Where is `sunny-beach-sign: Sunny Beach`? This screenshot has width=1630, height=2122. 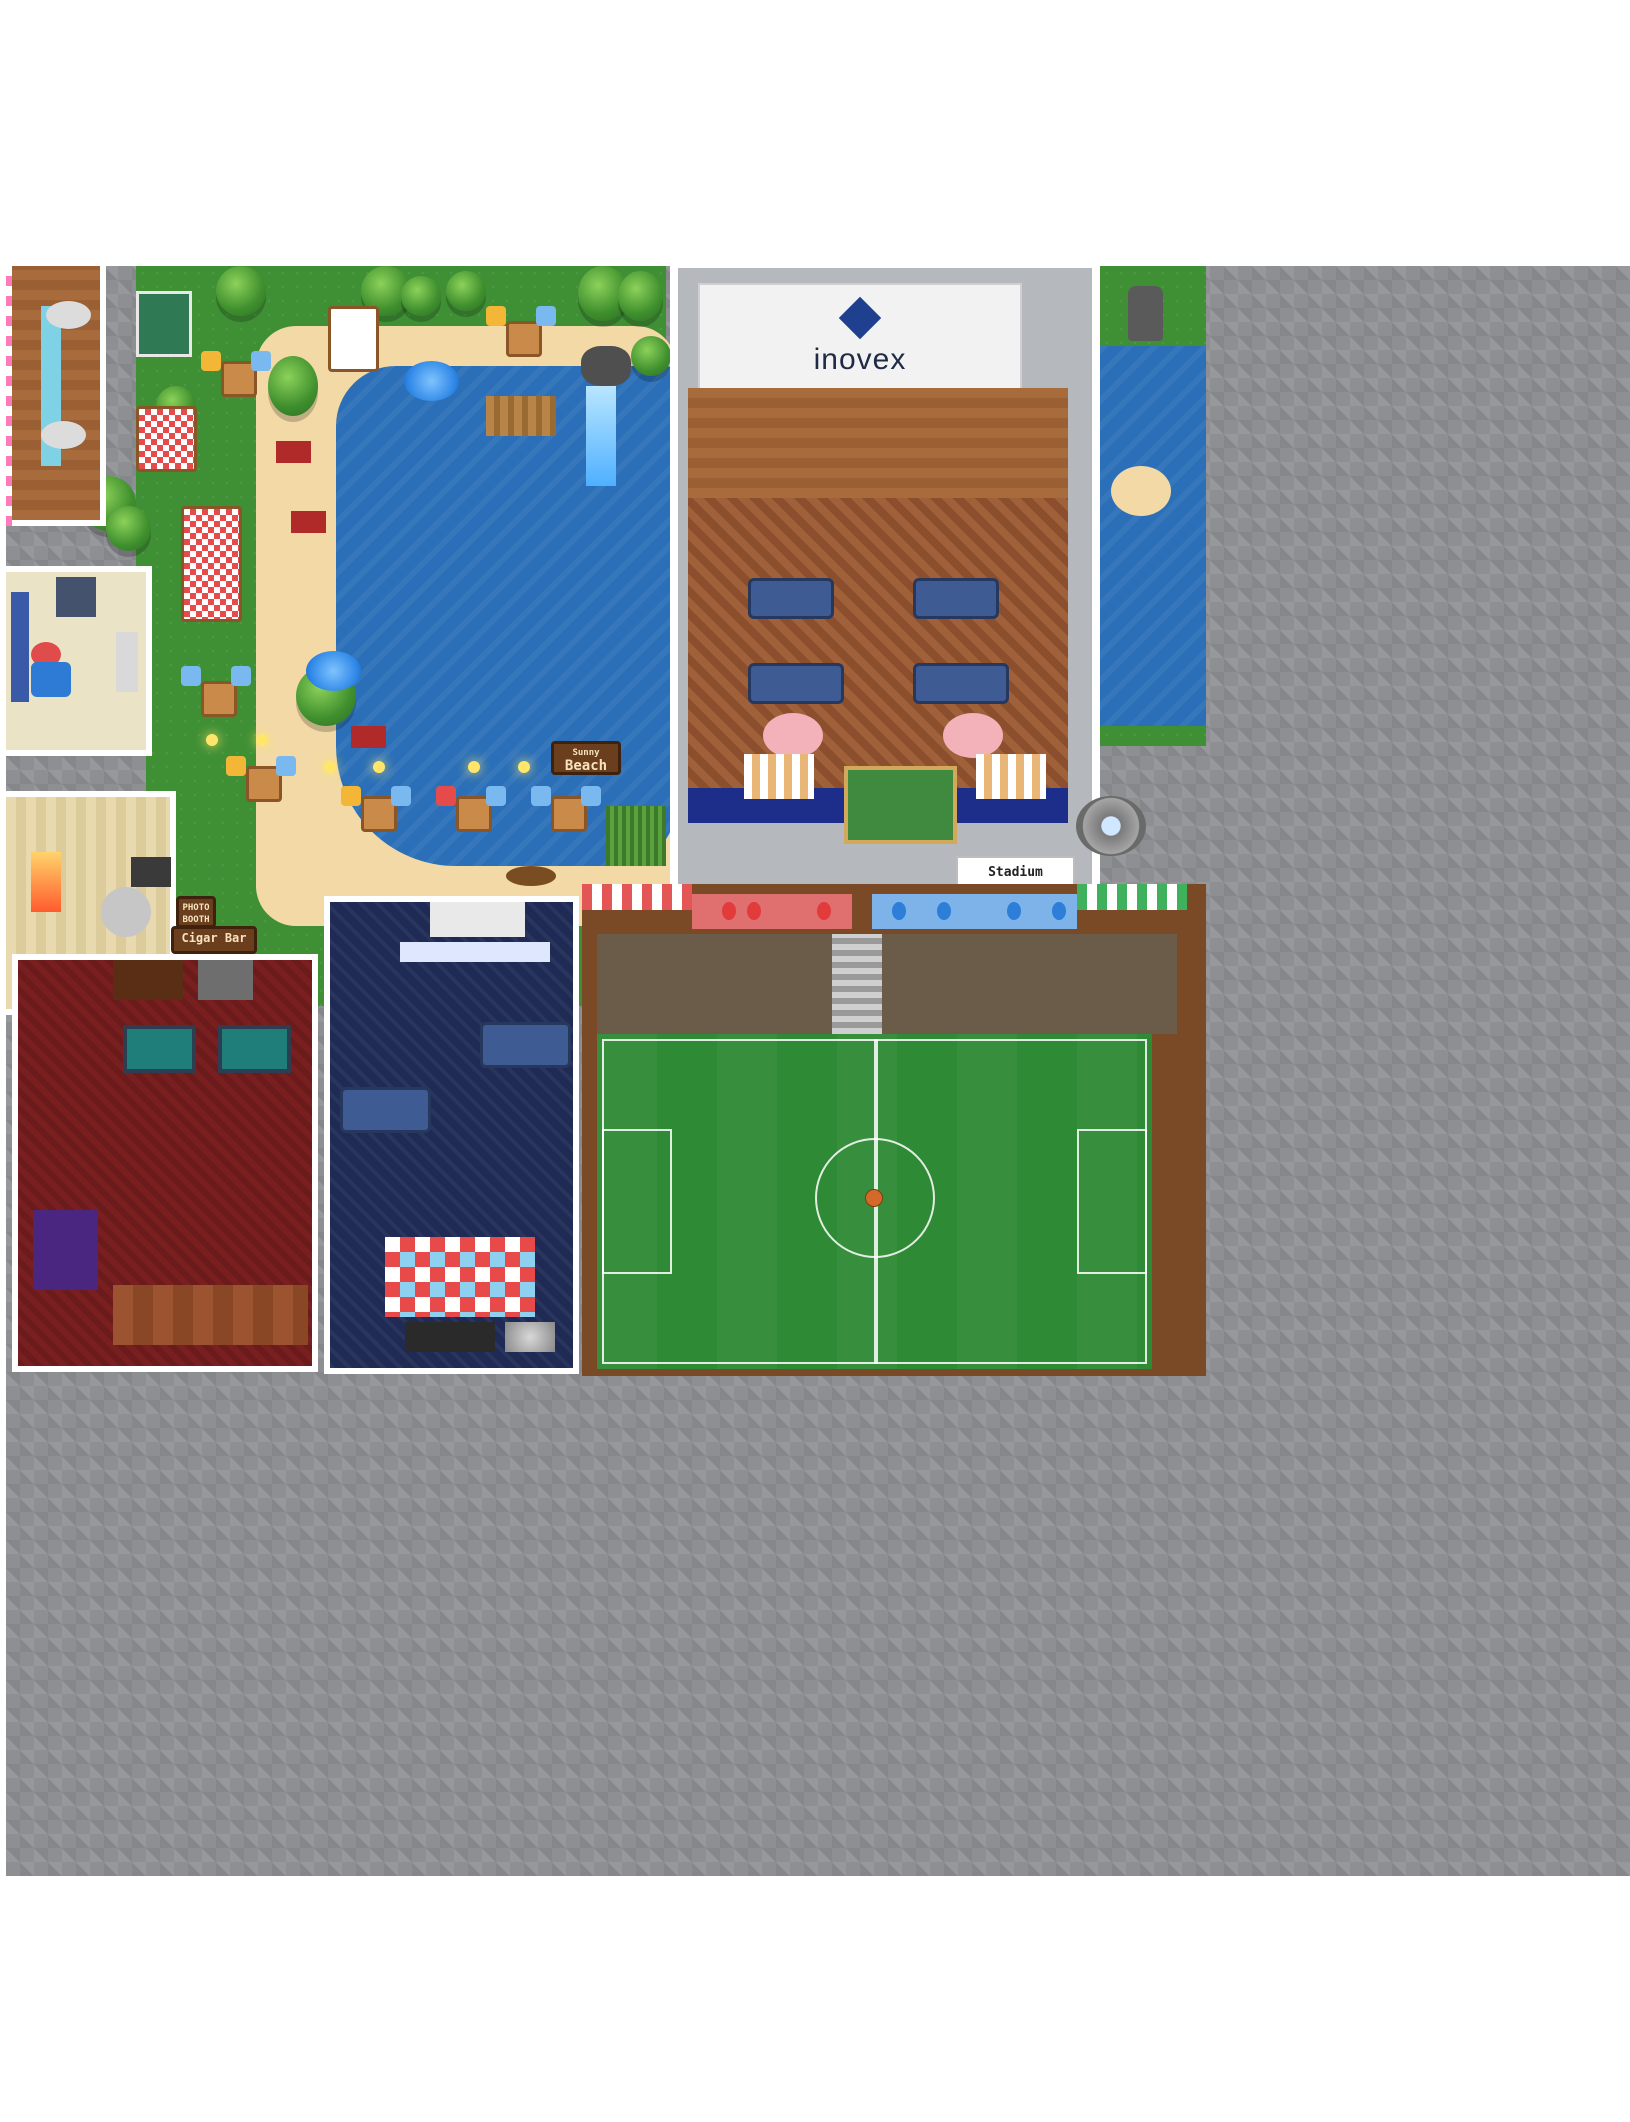 sunny-beach-sign: Sunny Beach is located at coordinates (586, 758).